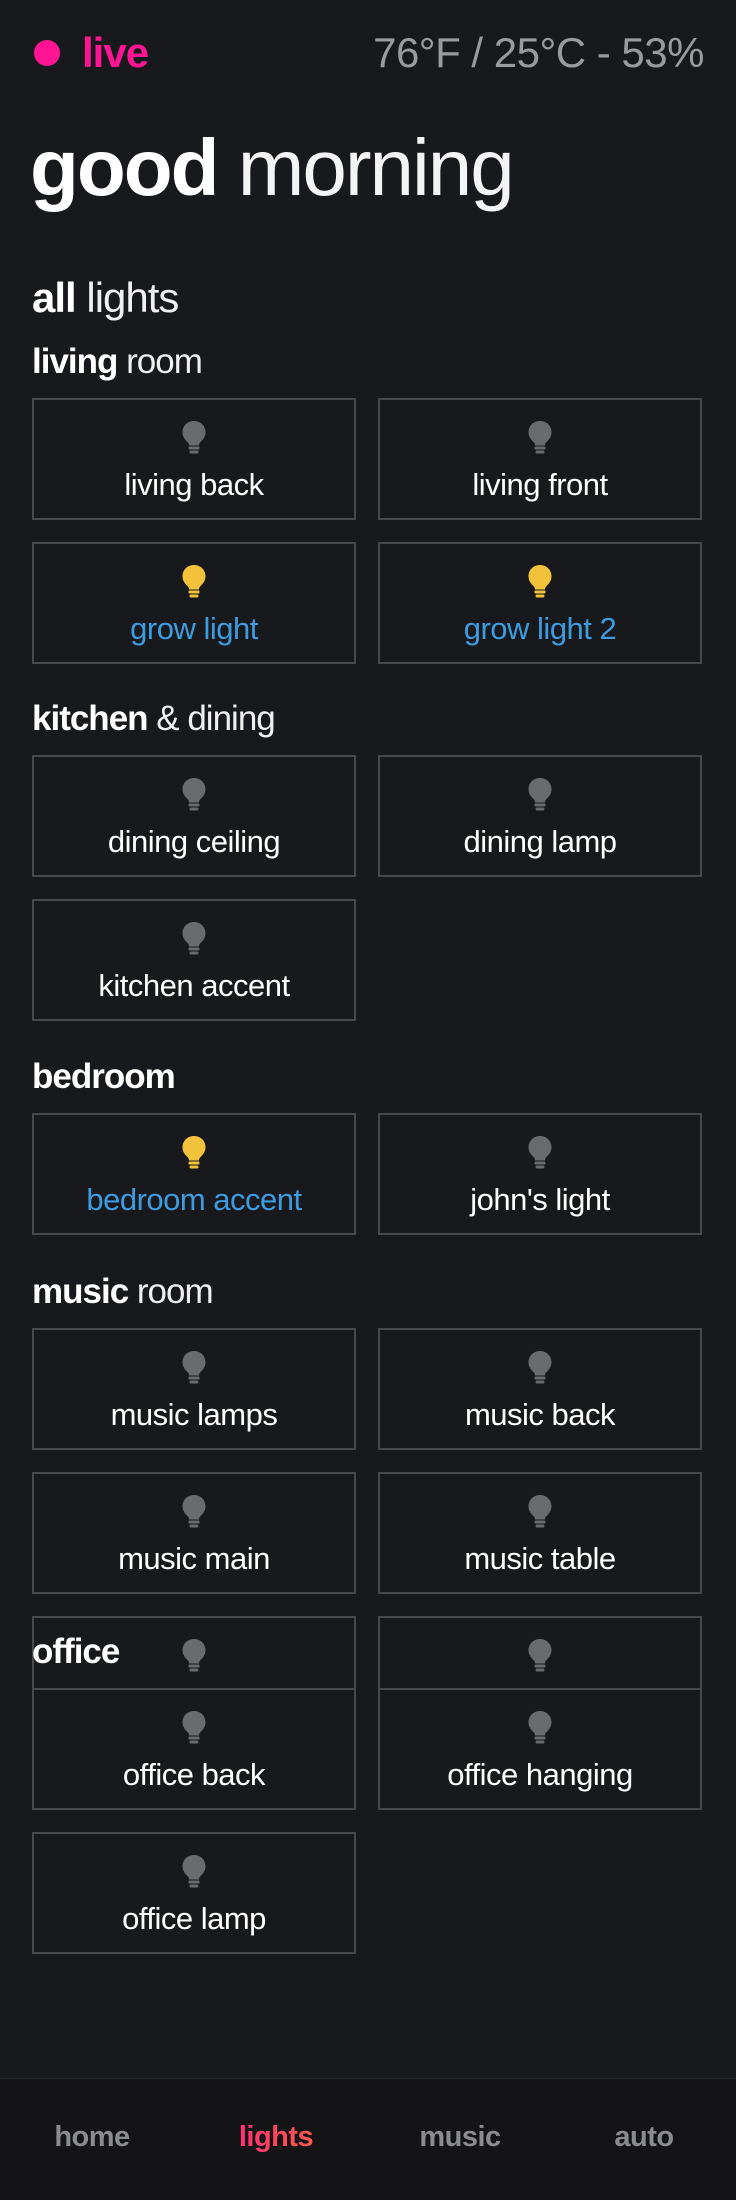 This screenshot has height=2200, width=736. What do you see at coordinates (368, 53) in the screenshot?
I see `status-bar: live 76°F / 25°C - 53%` at bounding box center [368, 53].